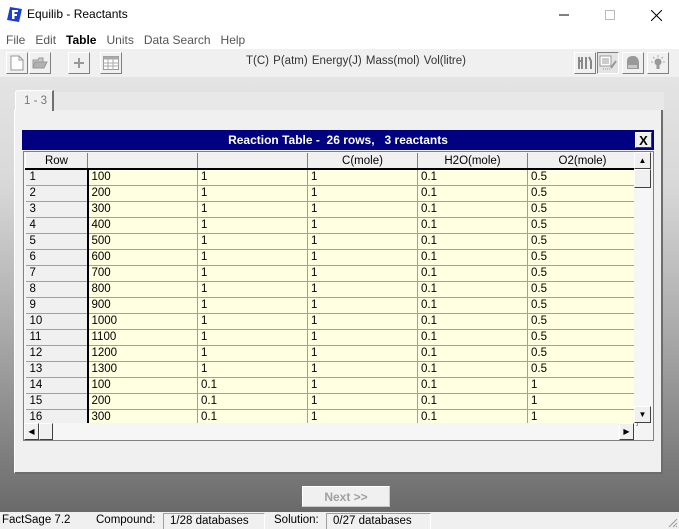 This screenshot has width=679, height=529. Describe the element at coordinates (346, 496) in the screenshot. I see `next-button: Next >>` at that location.